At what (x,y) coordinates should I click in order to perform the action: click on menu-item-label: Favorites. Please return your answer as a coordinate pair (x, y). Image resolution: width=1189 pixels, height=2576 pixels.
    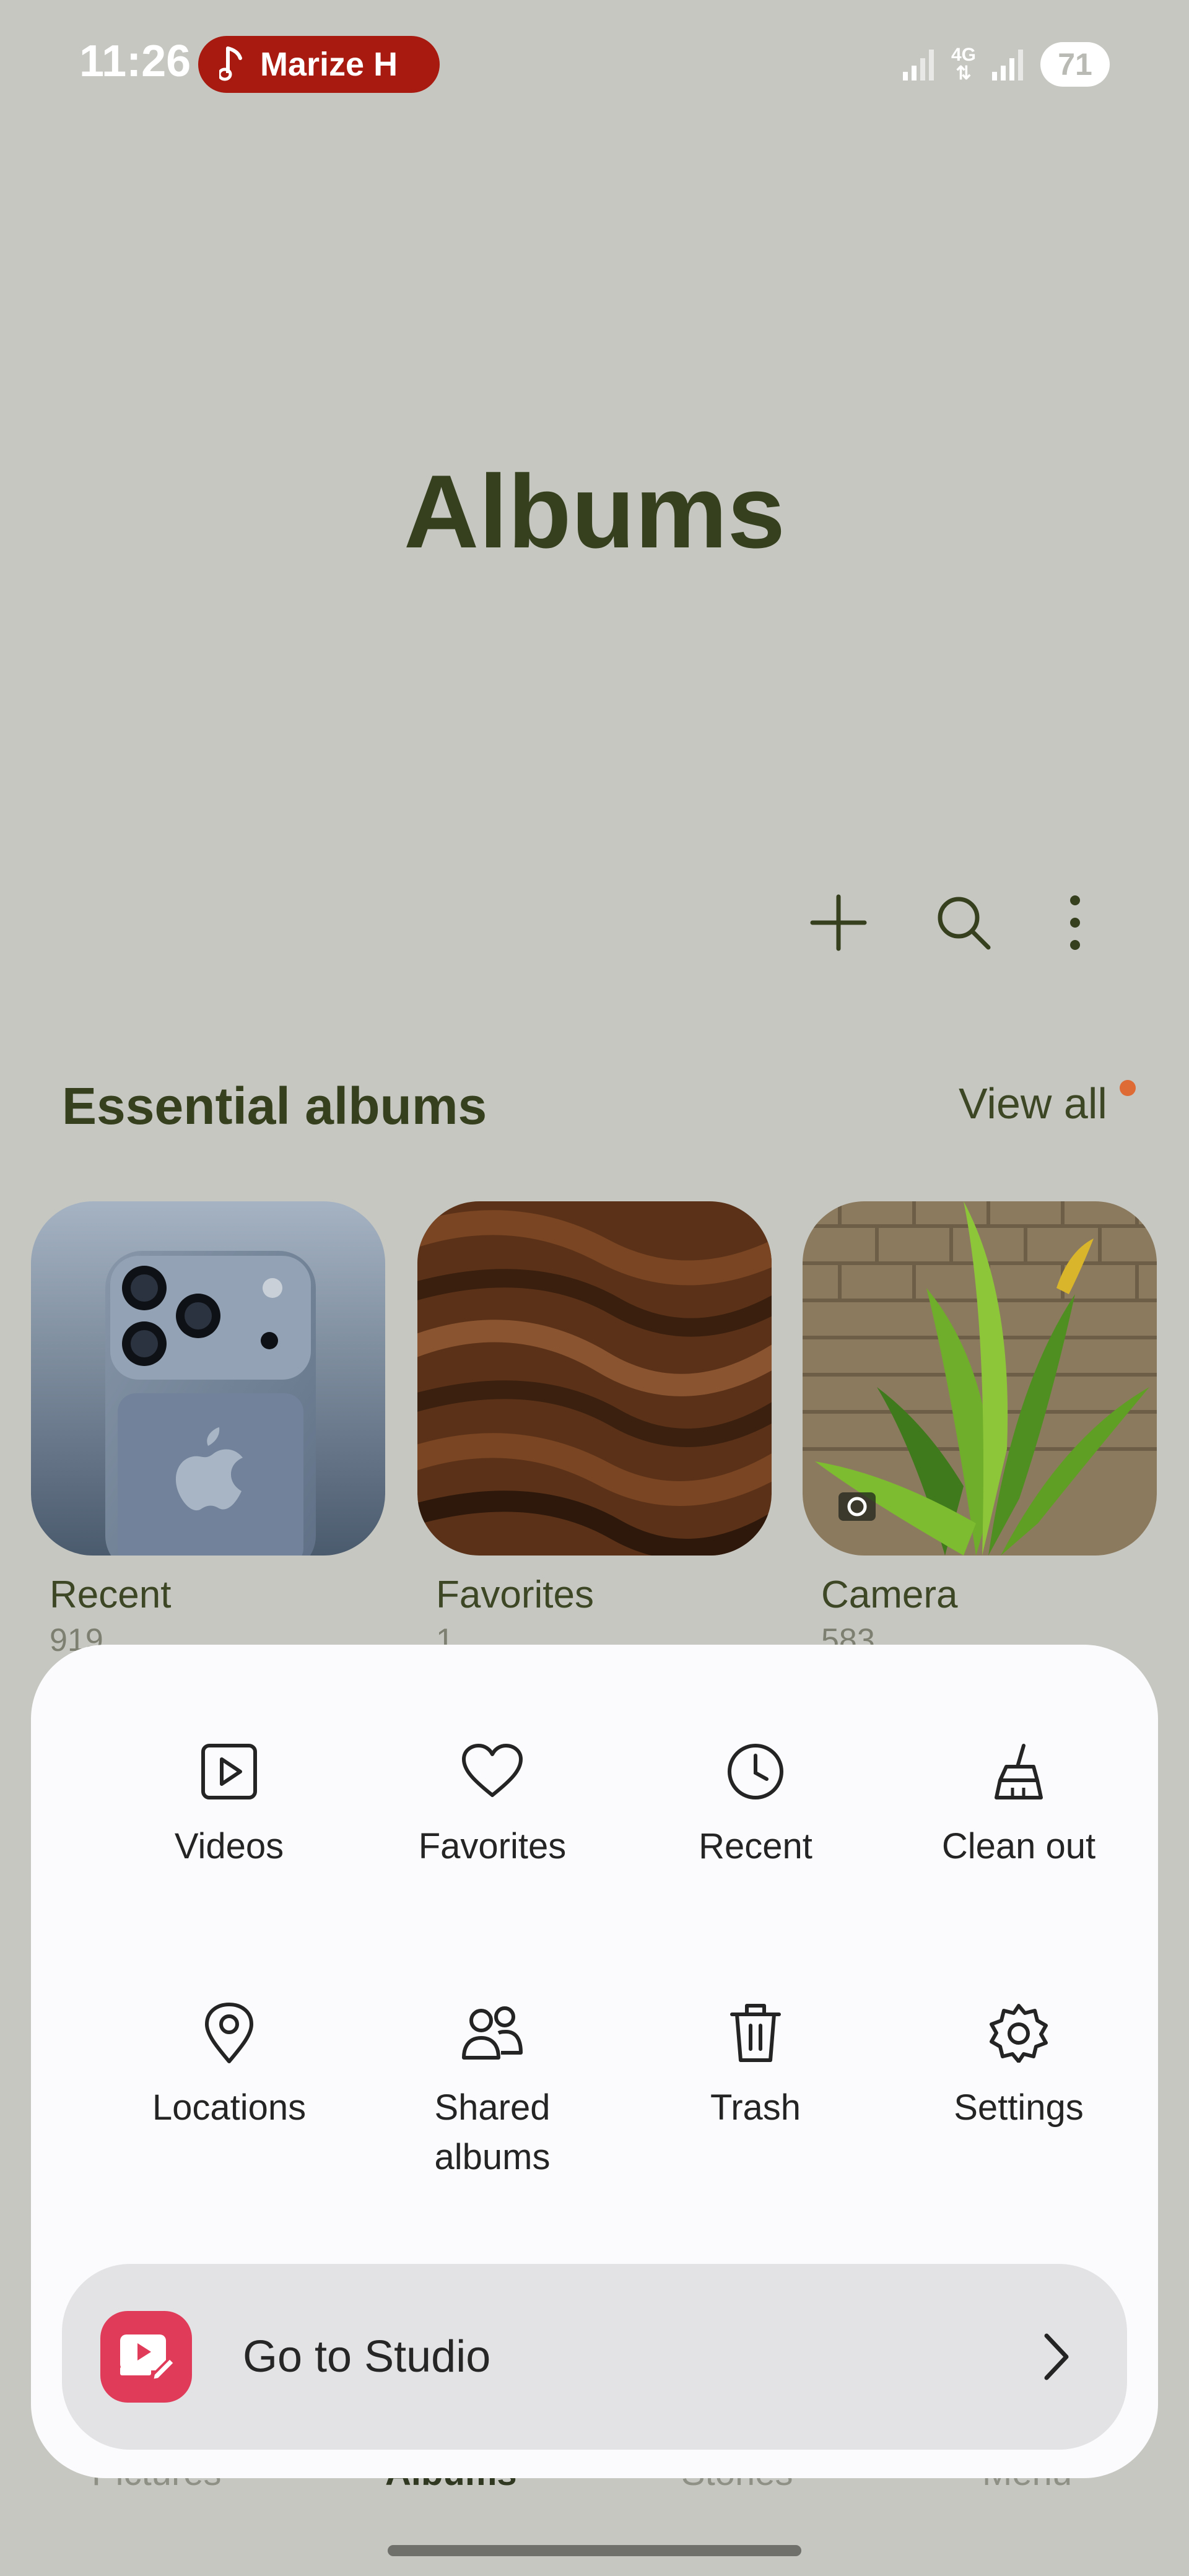
    Looking at the image, I should click on (492, 1846).